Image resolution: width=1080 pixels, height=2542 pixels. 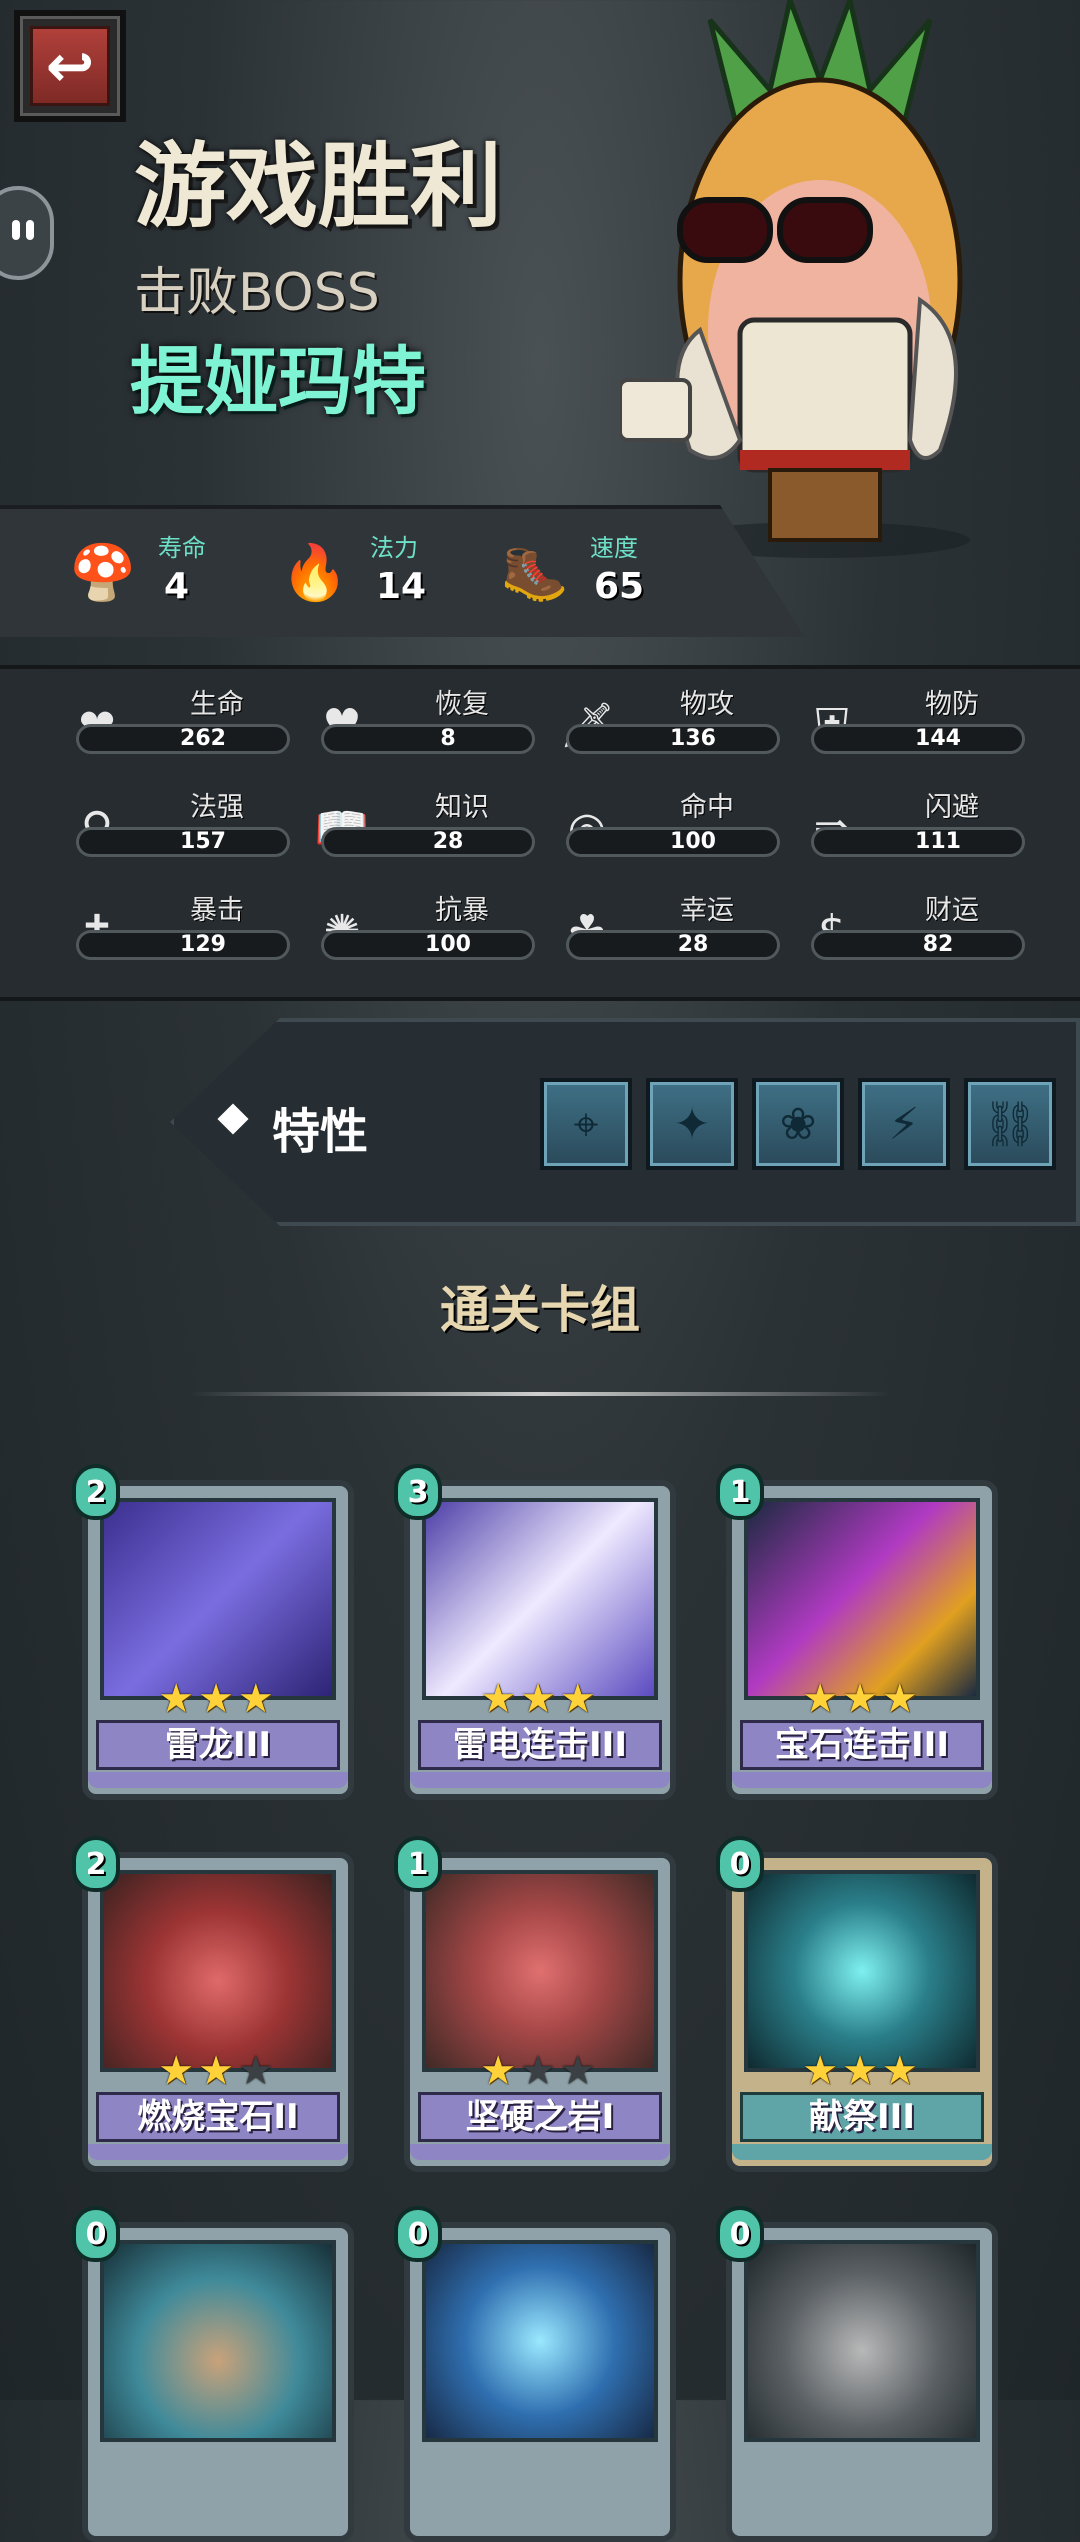 I want to click on trait-rose: ❀, so click(x=798, y=1124).